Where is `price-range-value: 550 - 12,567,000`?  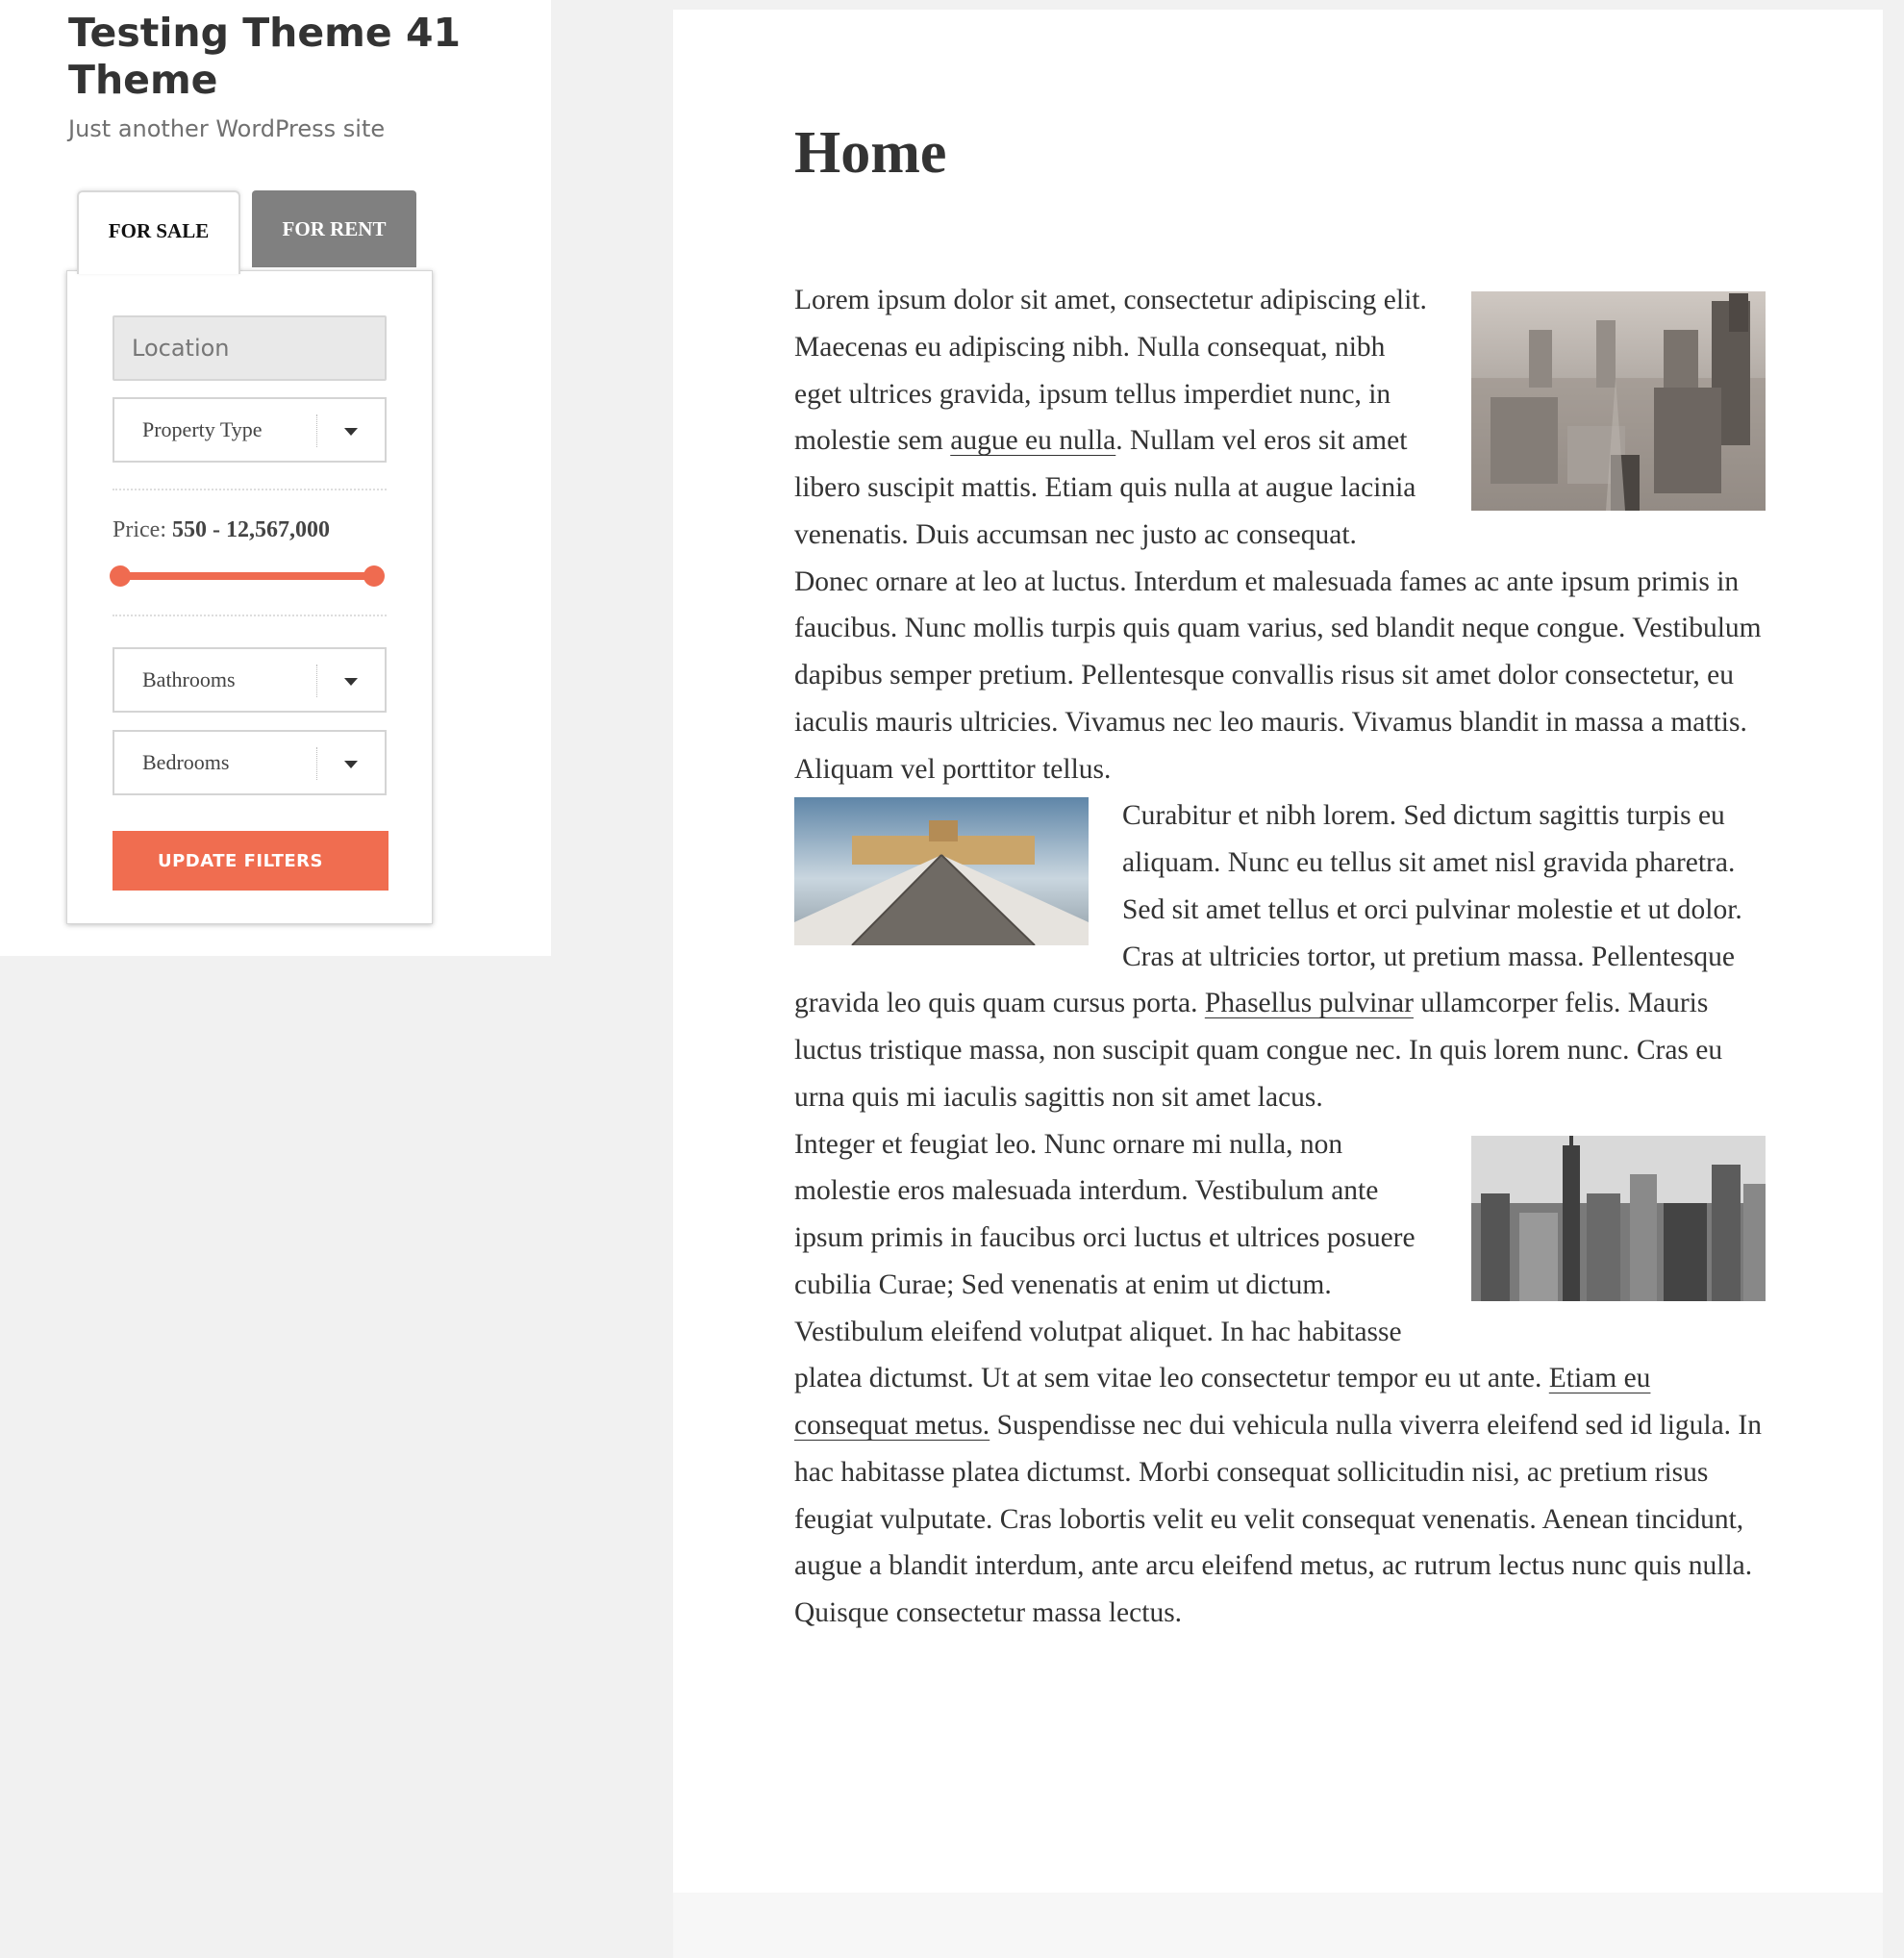
price-range-value: 550 - 12,567,000 is located at coordinates (251, 530).